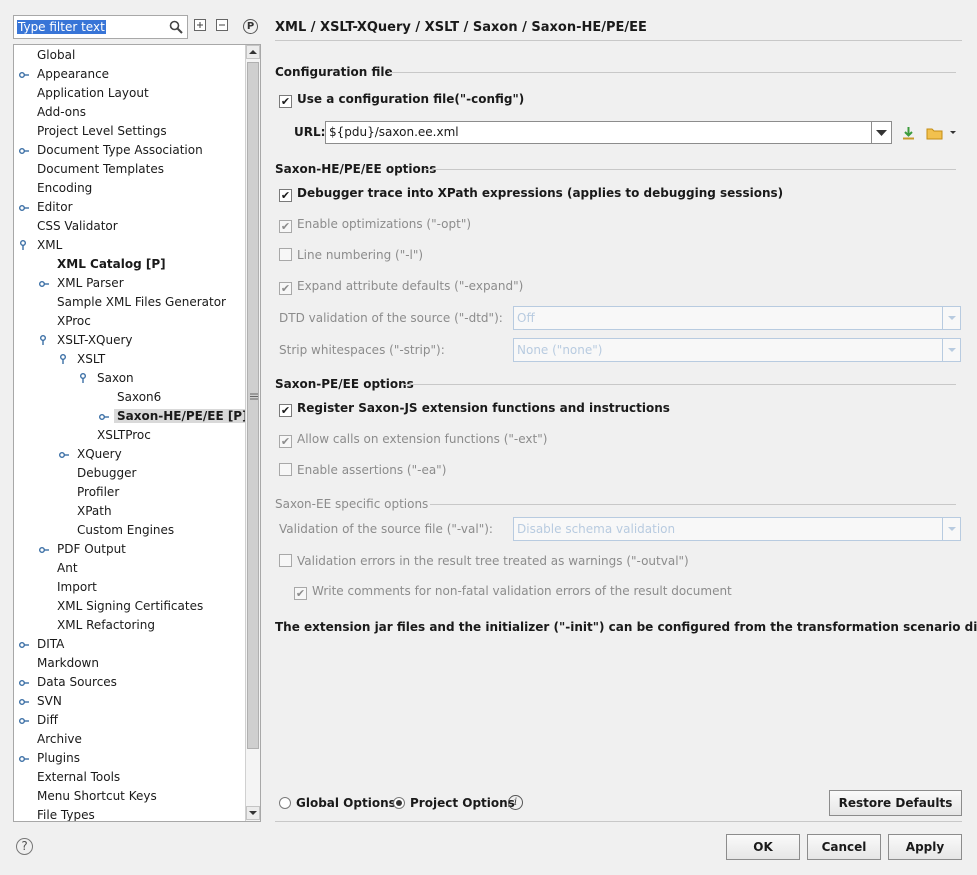 The width and height of the screenshot is (977, 875). I want to click on dtd-validation-select: Off, so click(737, 318).